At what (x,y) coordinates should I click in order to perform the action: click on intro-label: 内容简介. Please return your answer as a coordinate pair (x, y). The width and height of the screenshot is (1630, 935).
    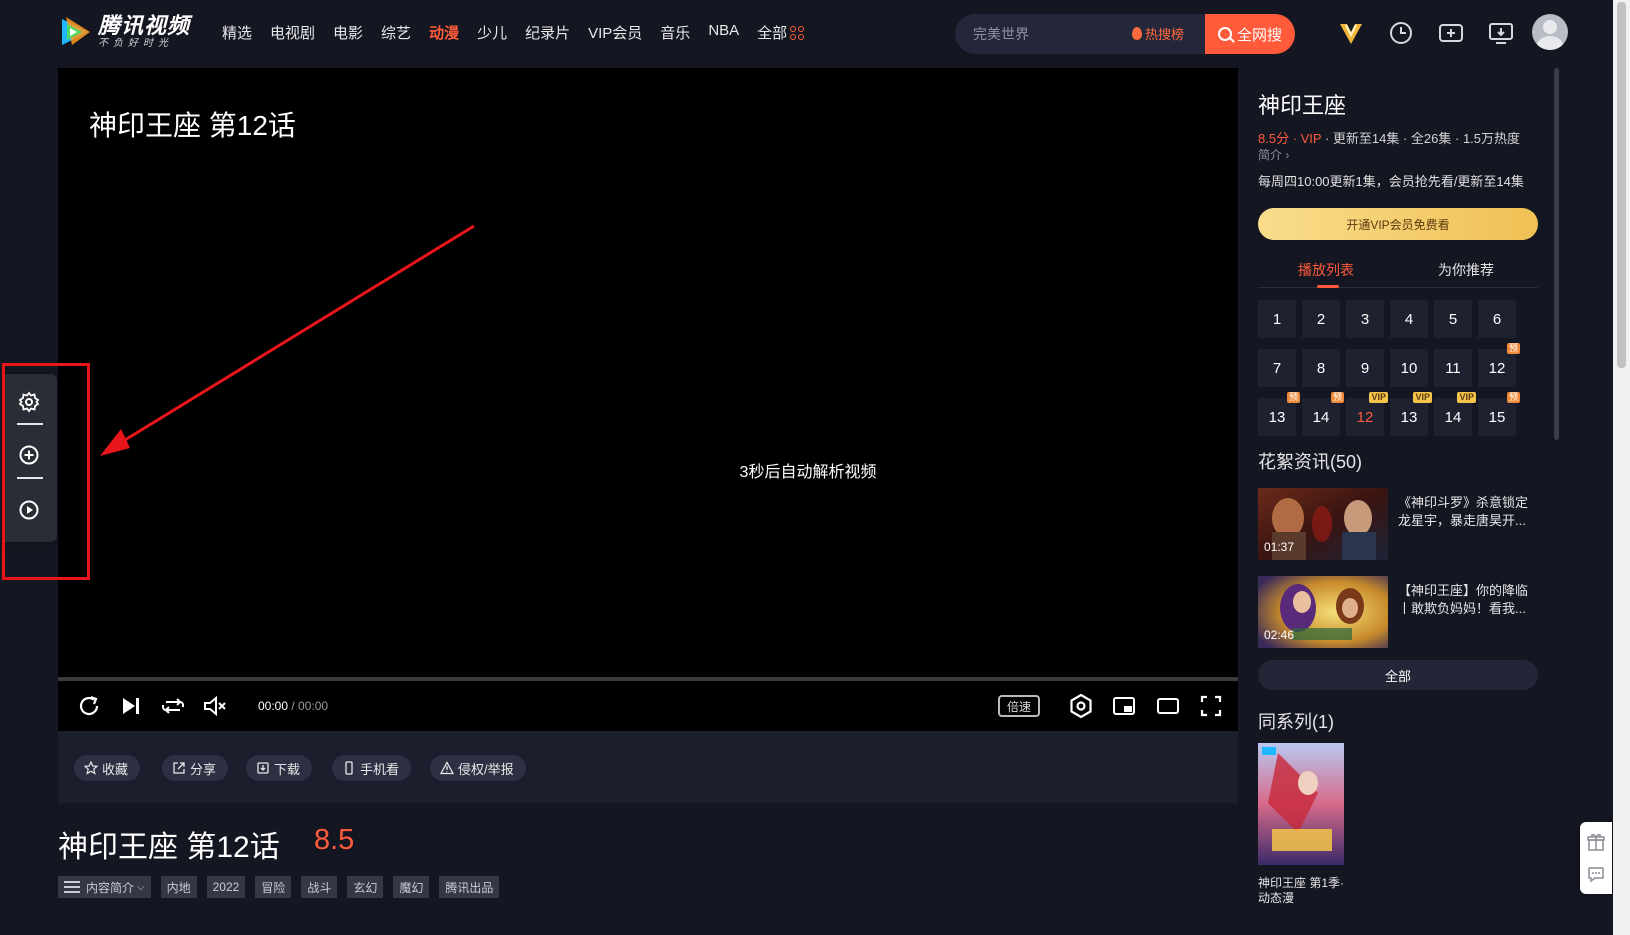
    Looking at the image, I should click on (110, 887).